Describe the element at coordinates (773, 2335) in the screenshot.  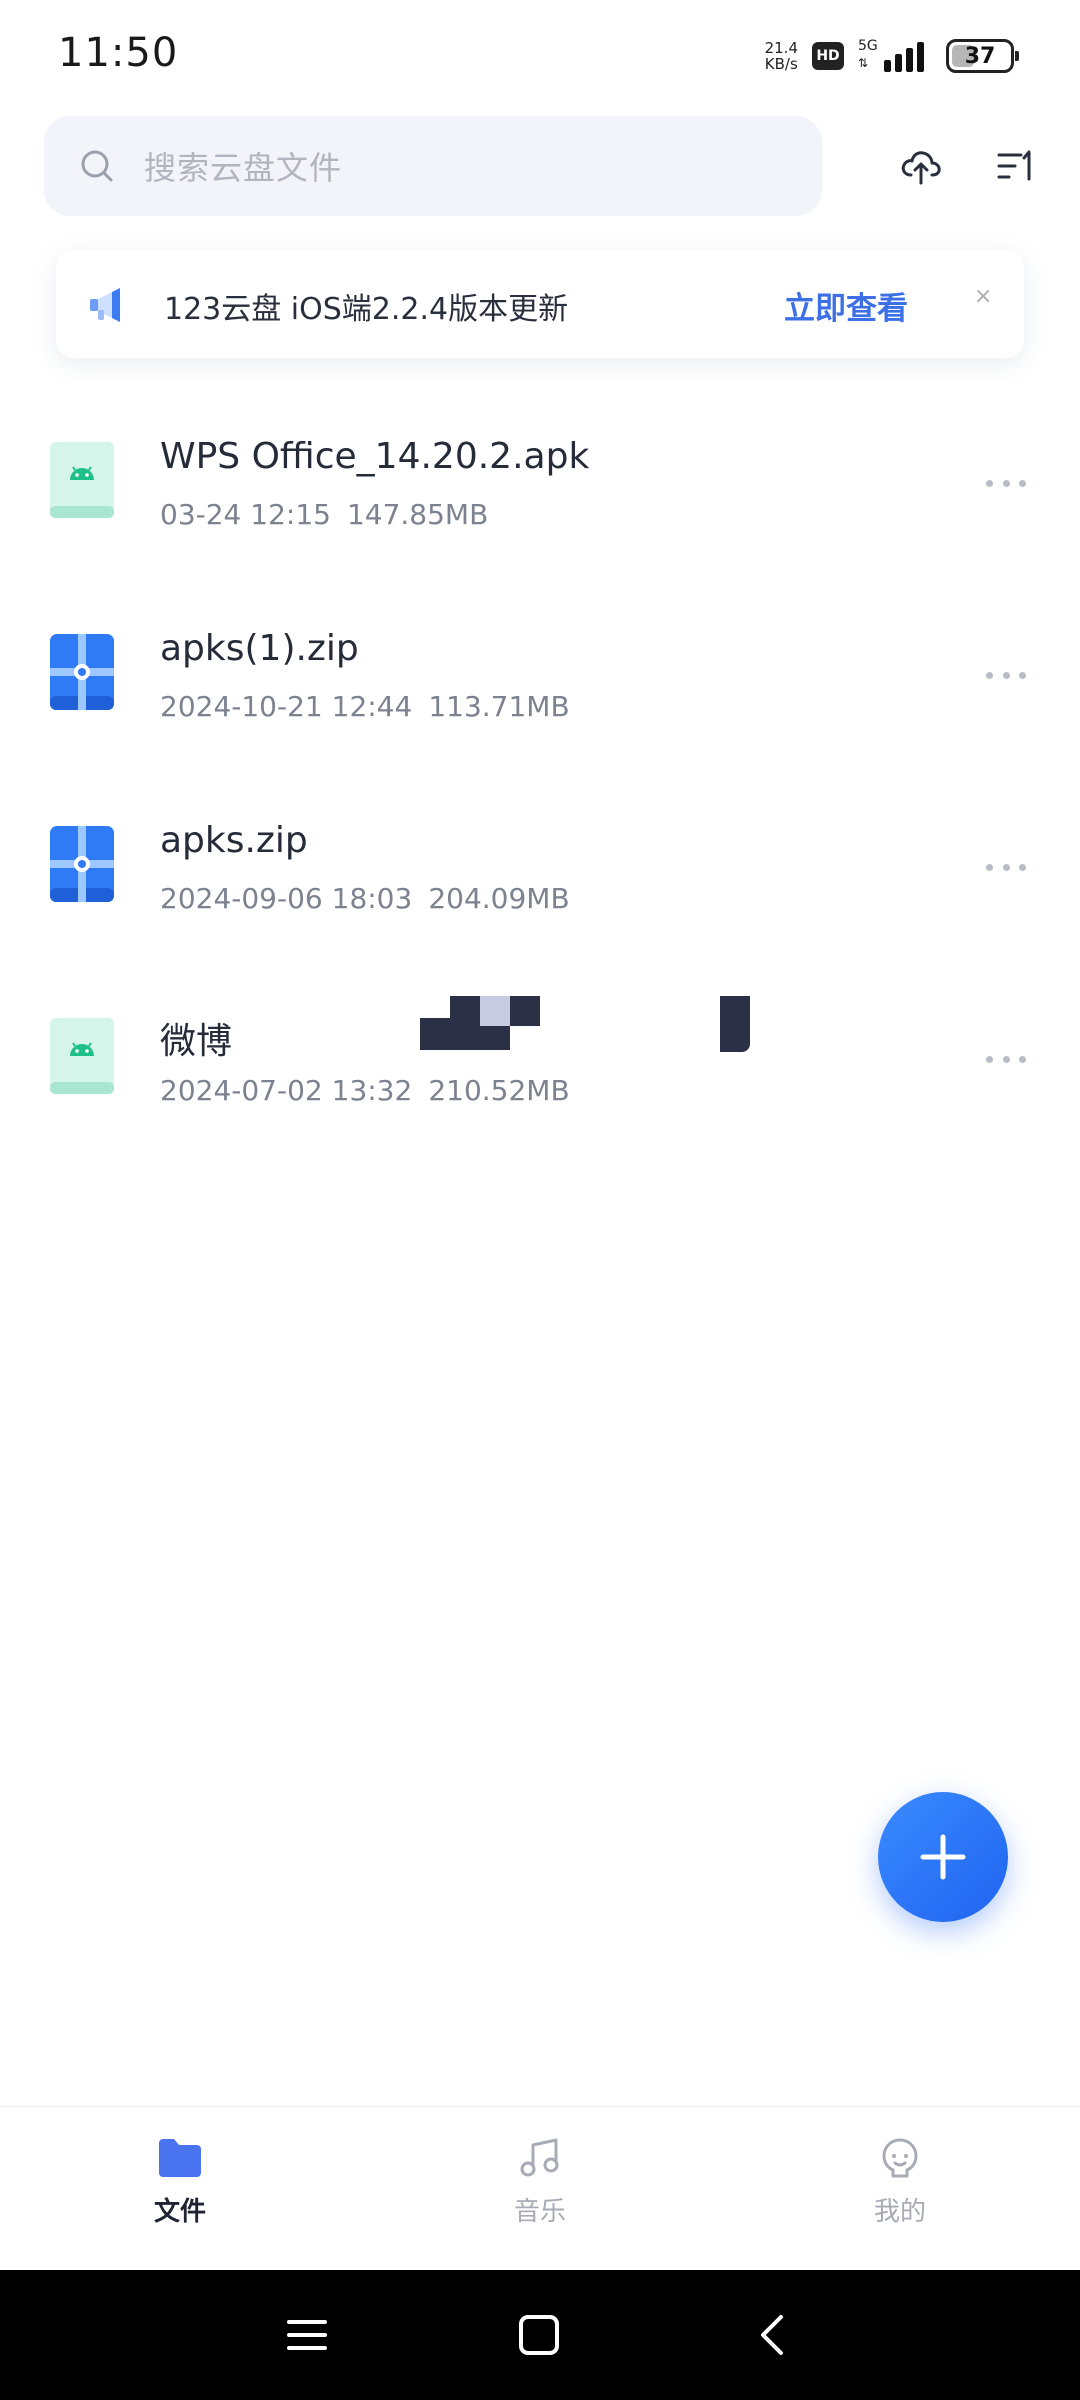
I see `back-icon` at that location.